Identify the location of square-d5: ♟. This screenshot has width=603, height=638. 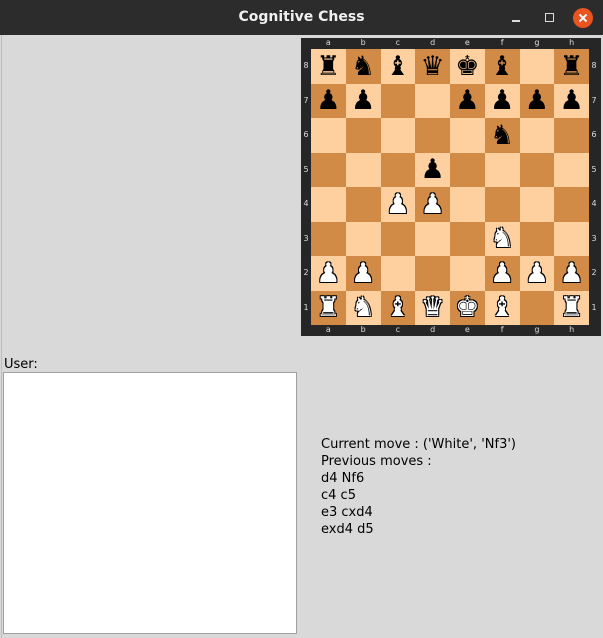
(432, 169).